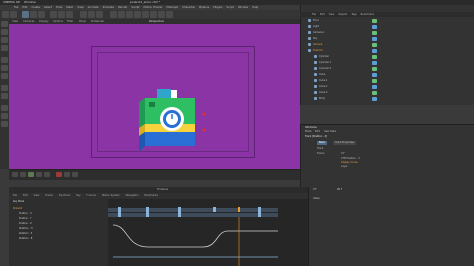 The height and width of the screenshot is (266, 474). Describe the element at coordinates (345, 143) in the screenshot. I see `attributes-section-track: Track Properties` at that location.